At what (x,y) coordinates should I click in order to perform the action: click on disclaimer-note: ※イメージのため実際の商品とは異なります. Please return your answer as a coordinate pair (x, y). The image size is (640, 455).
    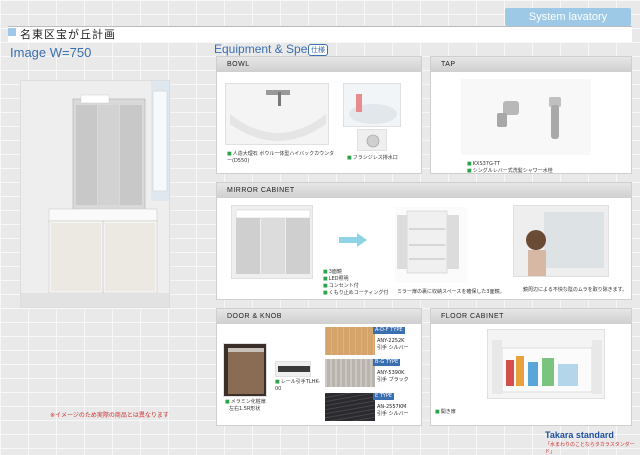
    Looking at the image, I should click on (109, 415).